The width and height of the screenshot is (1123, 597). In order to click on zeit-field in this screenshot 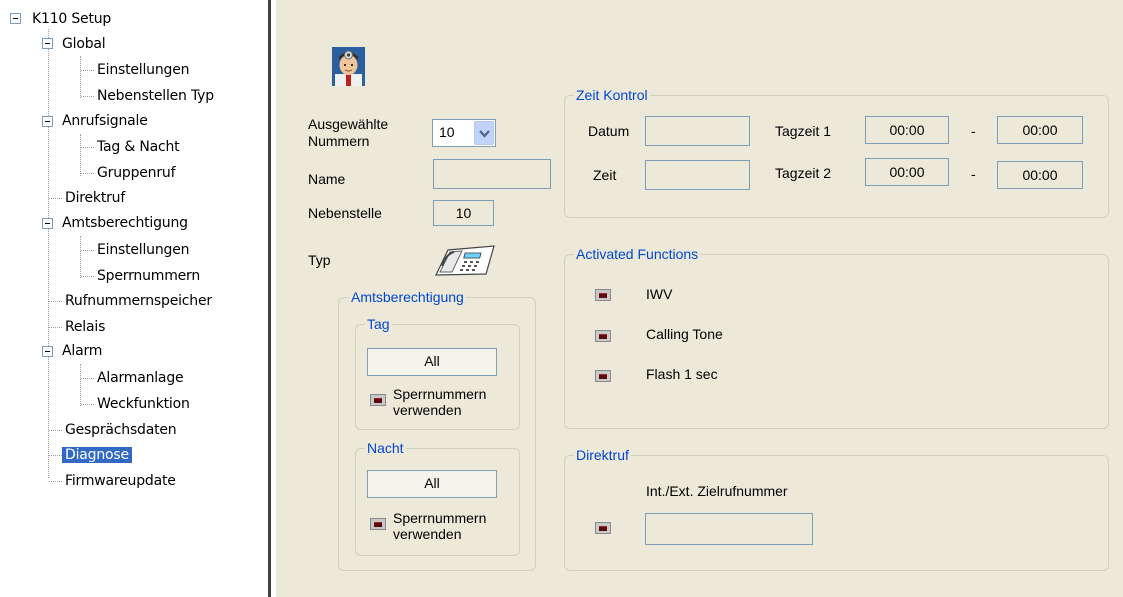, I will do `click(697, 175)`.